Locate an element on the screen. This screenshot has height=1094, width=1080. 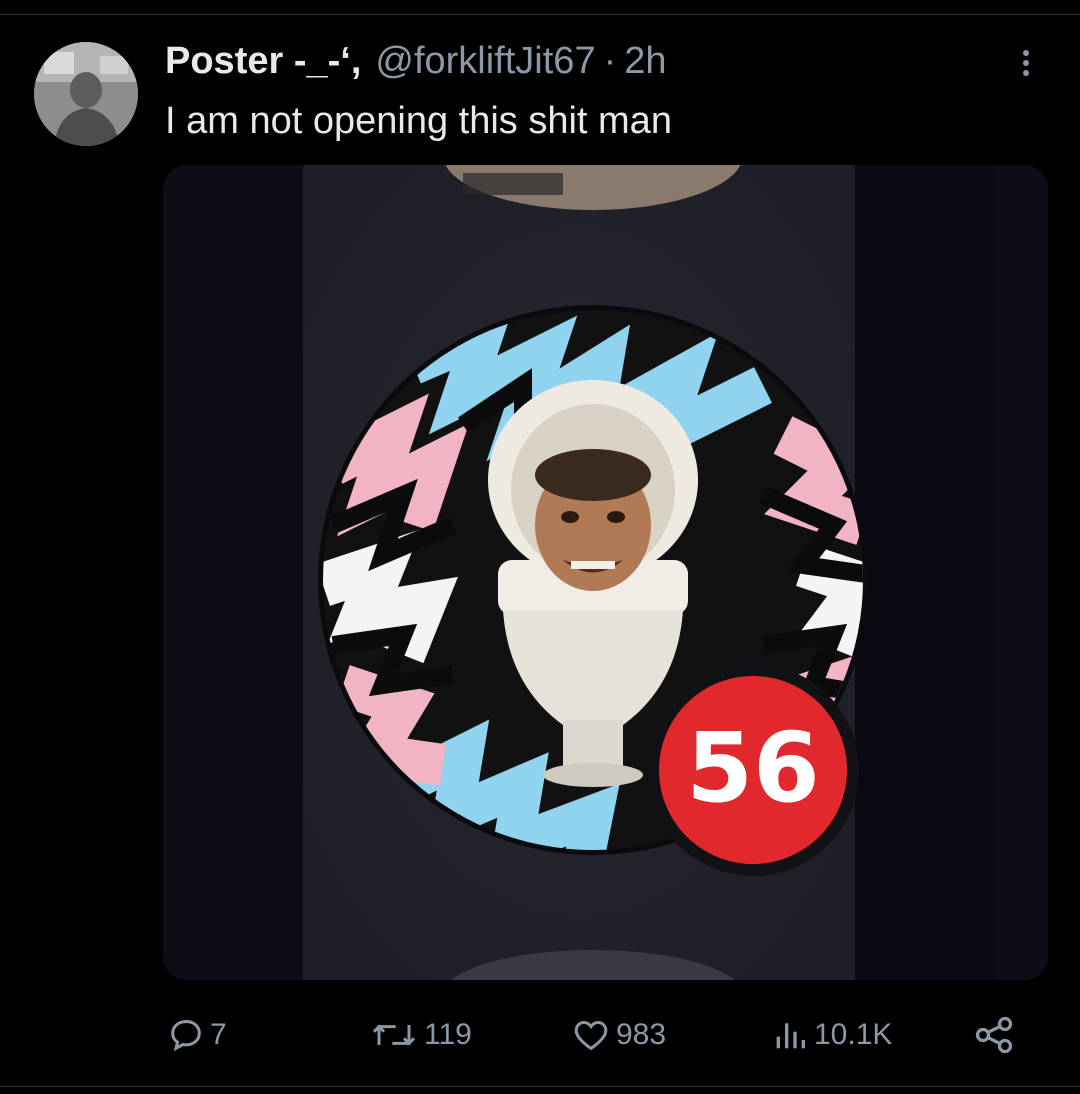
post-header: Poster -_-‘, @forkliftJit67 · 2h is located at coordinates (416, 63).